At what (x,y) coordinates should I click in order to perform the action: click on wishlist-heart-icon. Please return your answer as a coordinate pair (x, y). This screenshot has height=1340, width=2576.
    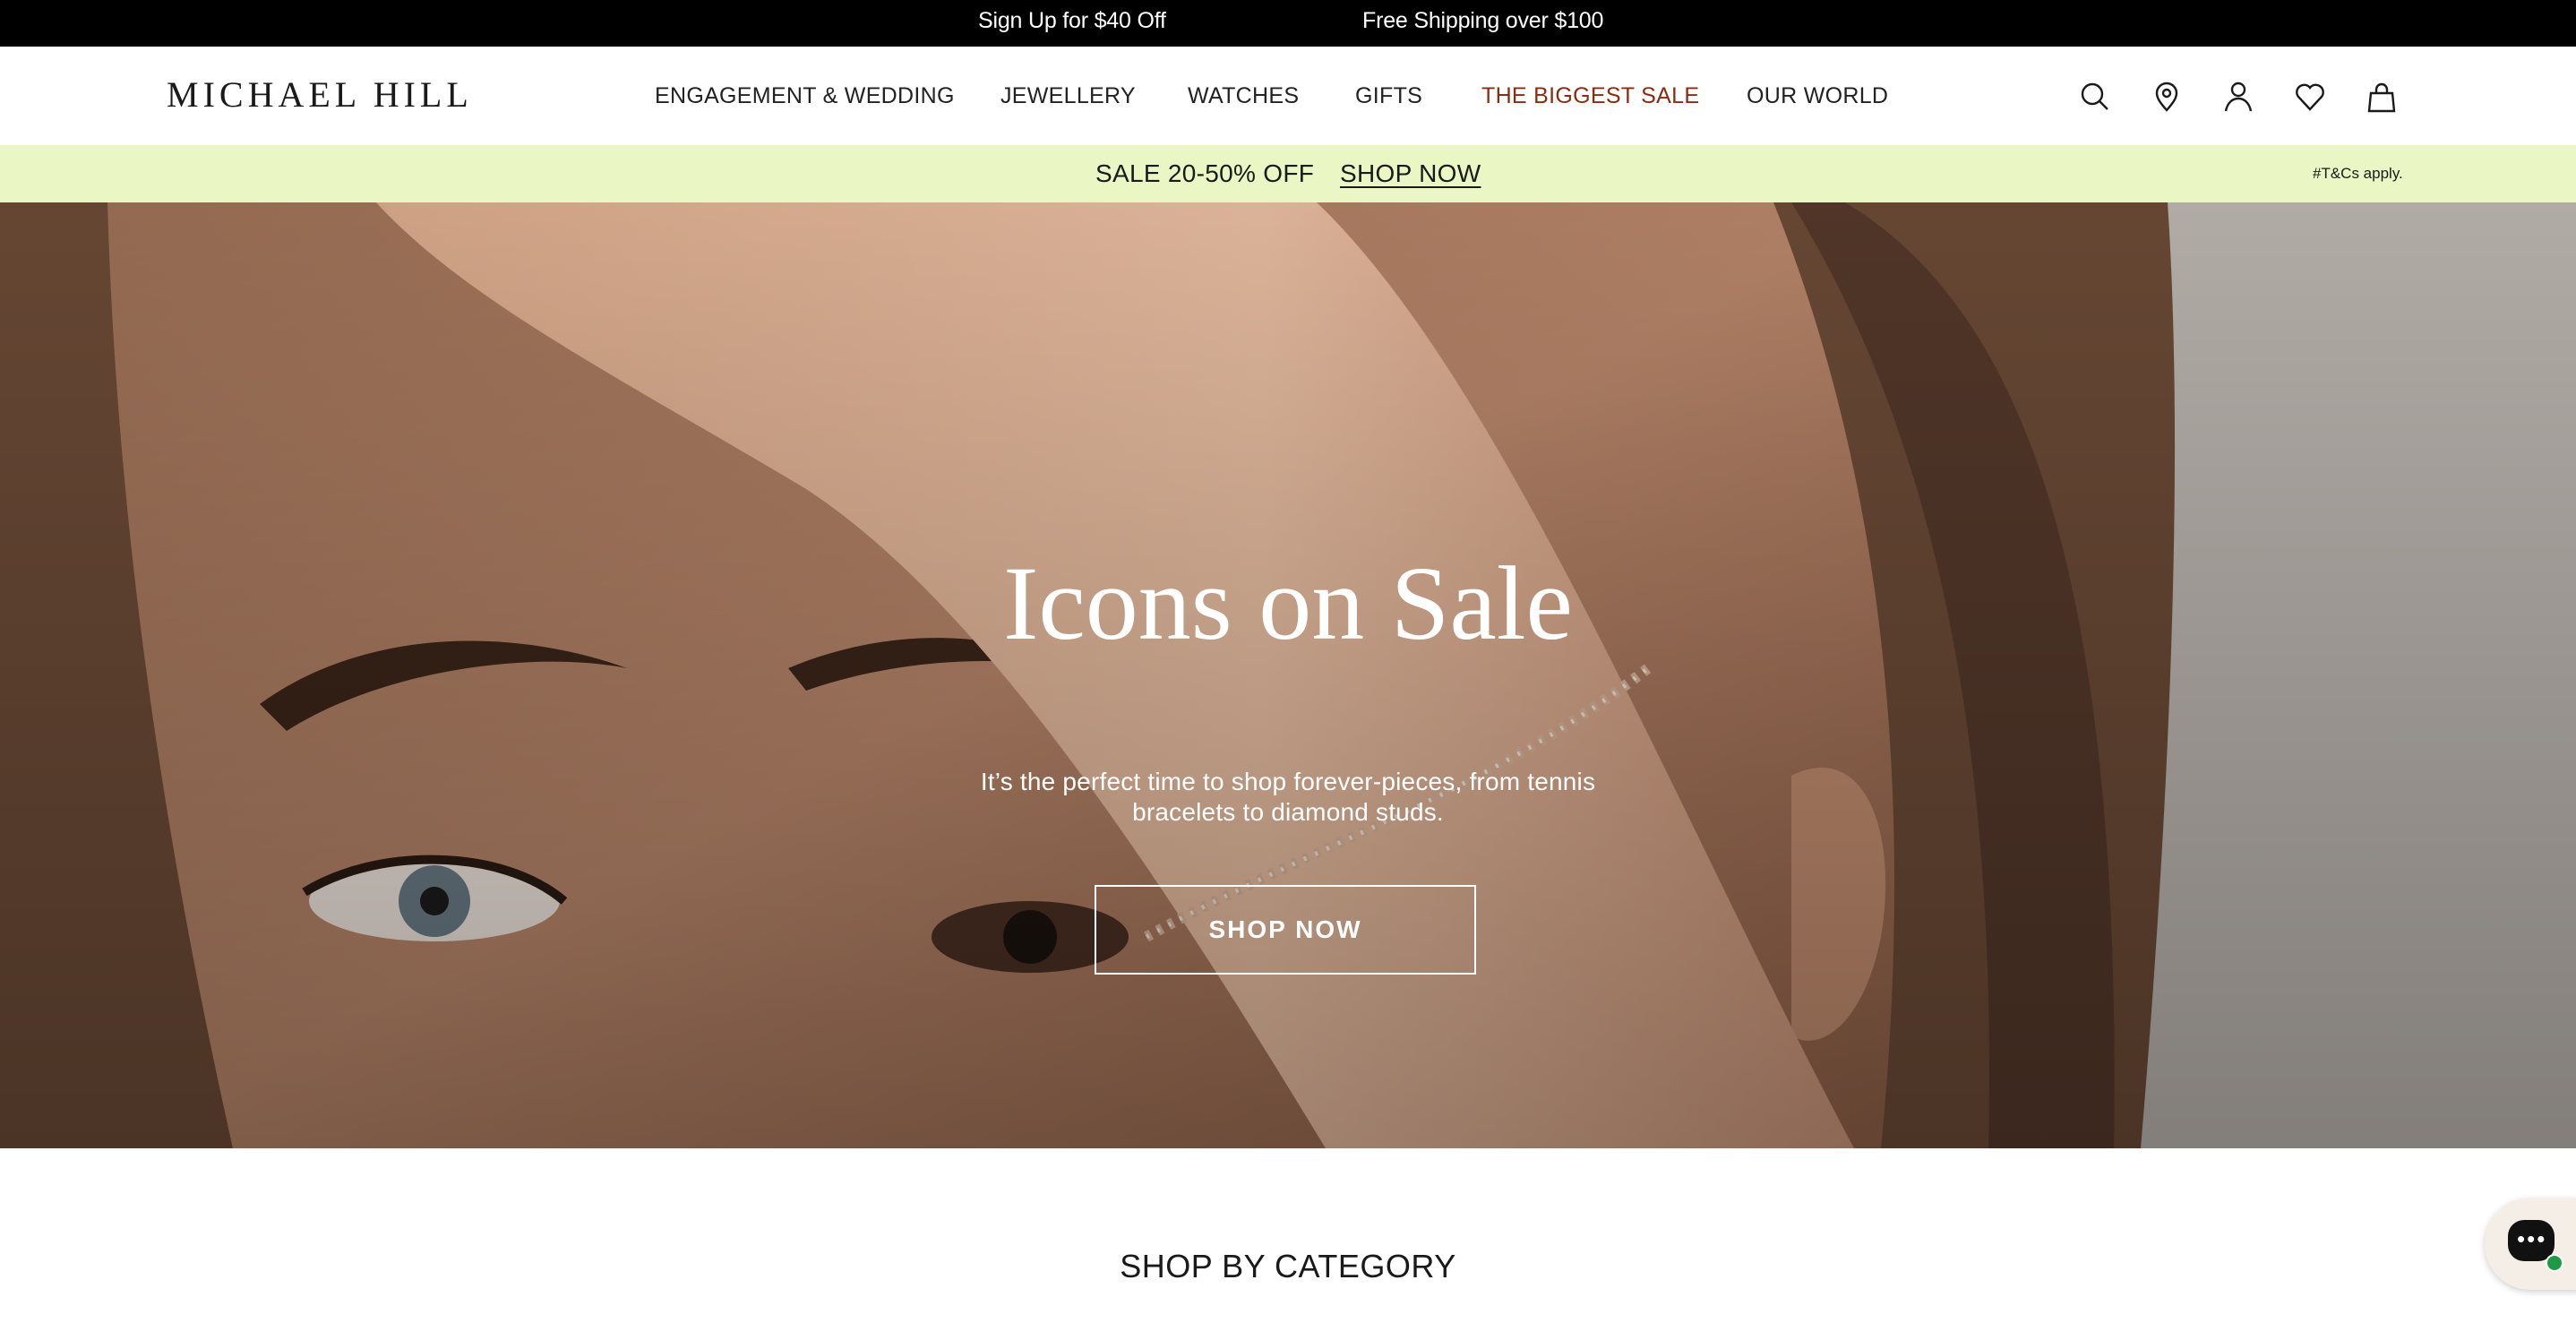
    Looking at the image, I should click on (2310, 97).